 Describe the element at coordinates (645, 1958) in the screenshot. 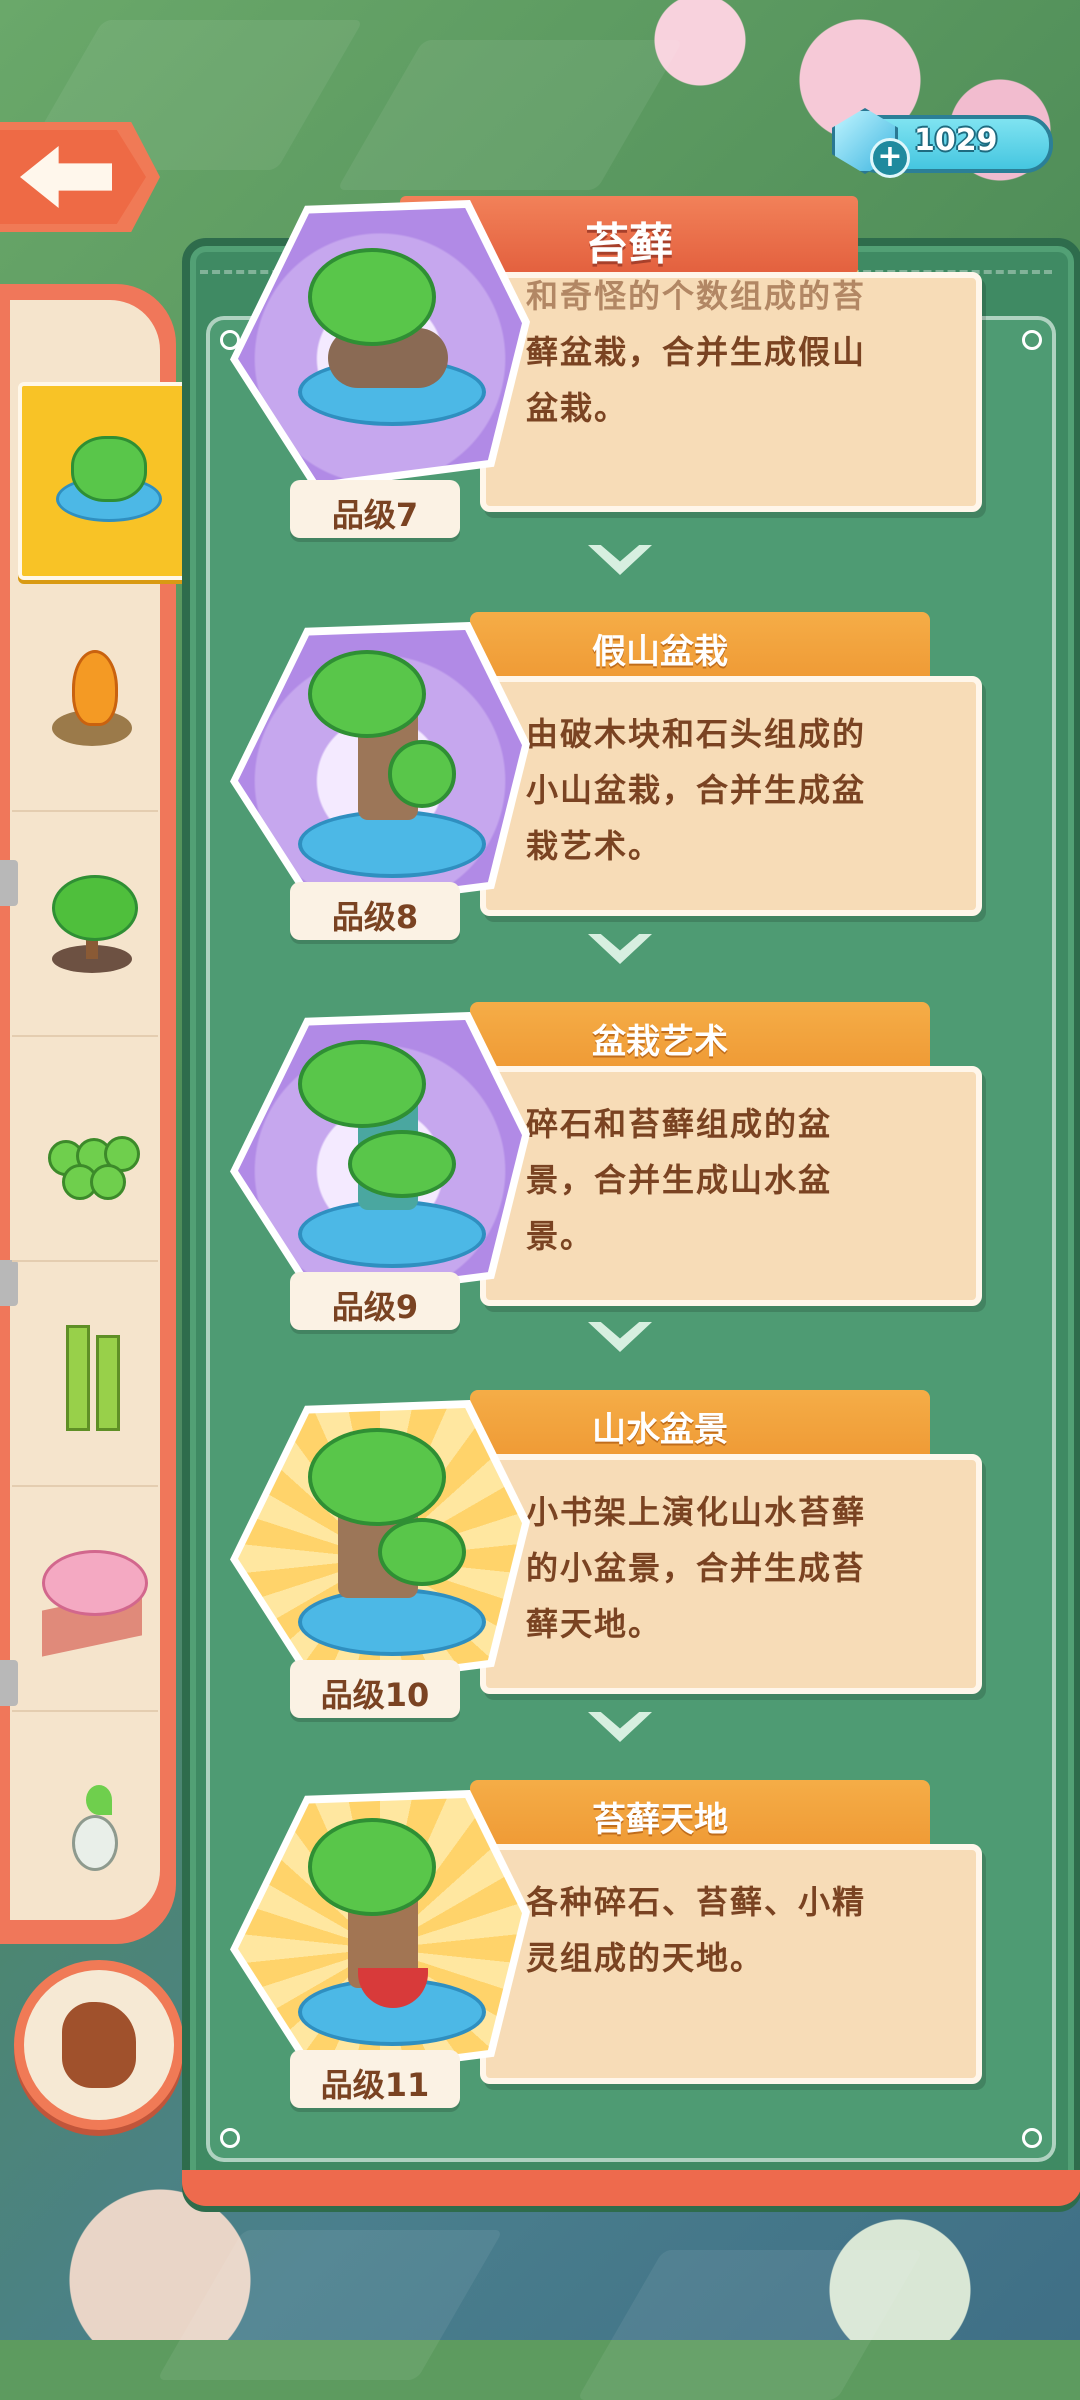

I see `desc-line: 灵组成的天地。` at that location.